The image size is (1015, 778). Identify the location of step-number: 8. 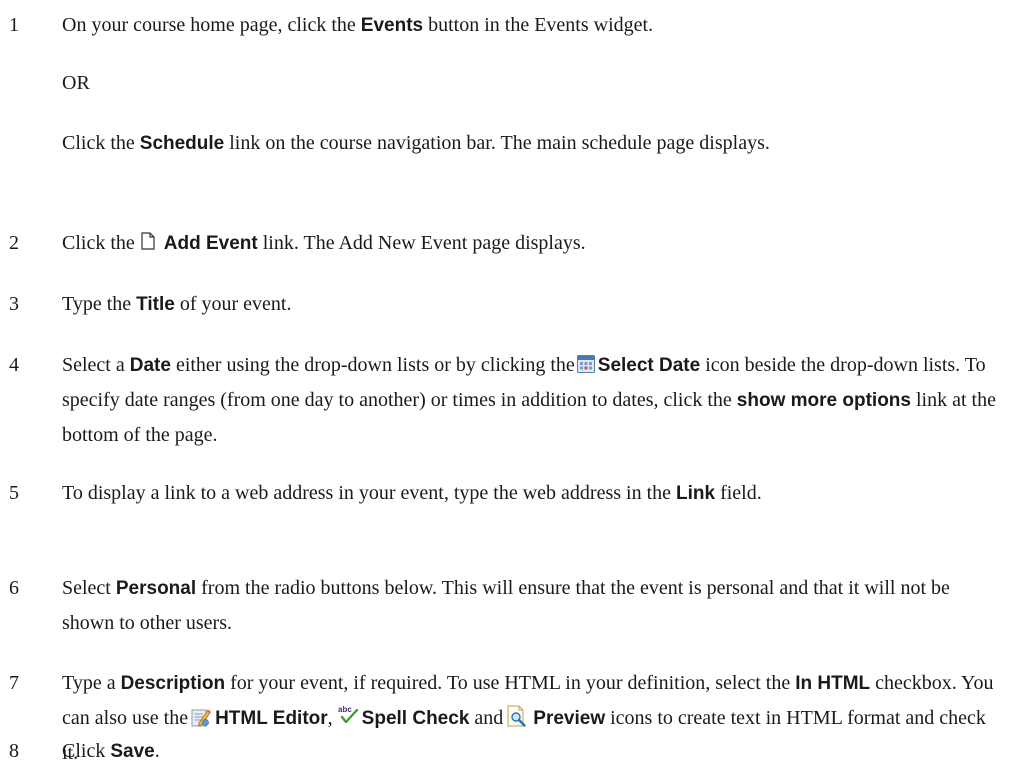
(14, 751).